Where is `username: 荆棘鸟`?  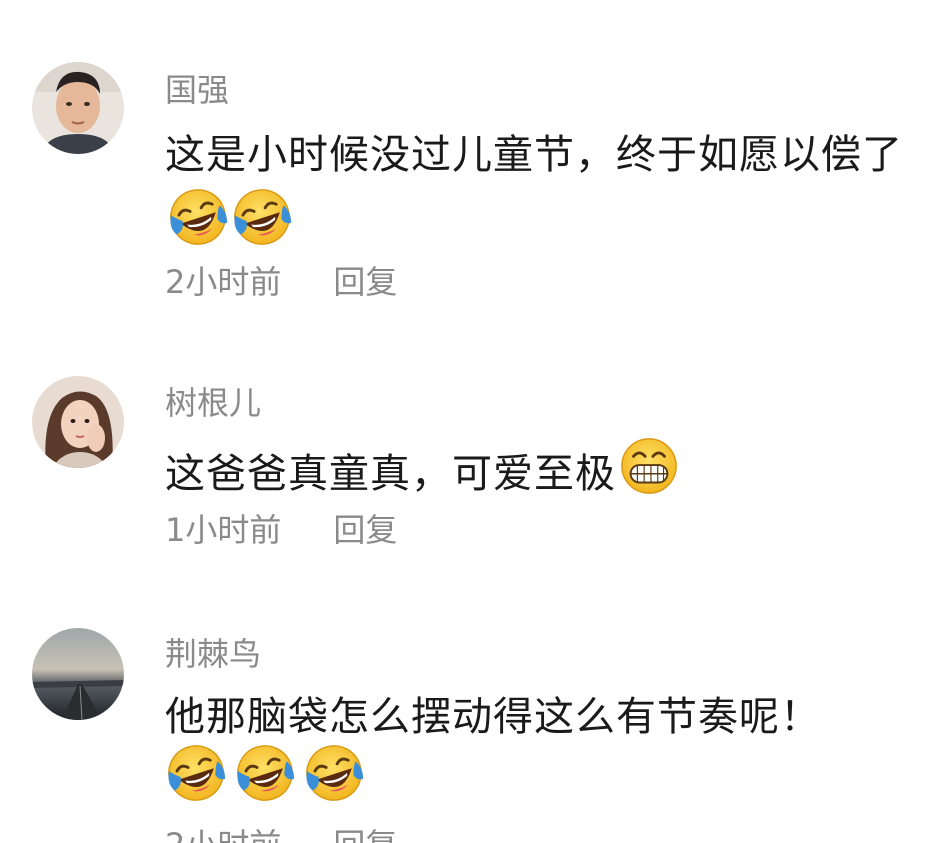
username: 荆棘鸟 is located at coordinates (213, 654).